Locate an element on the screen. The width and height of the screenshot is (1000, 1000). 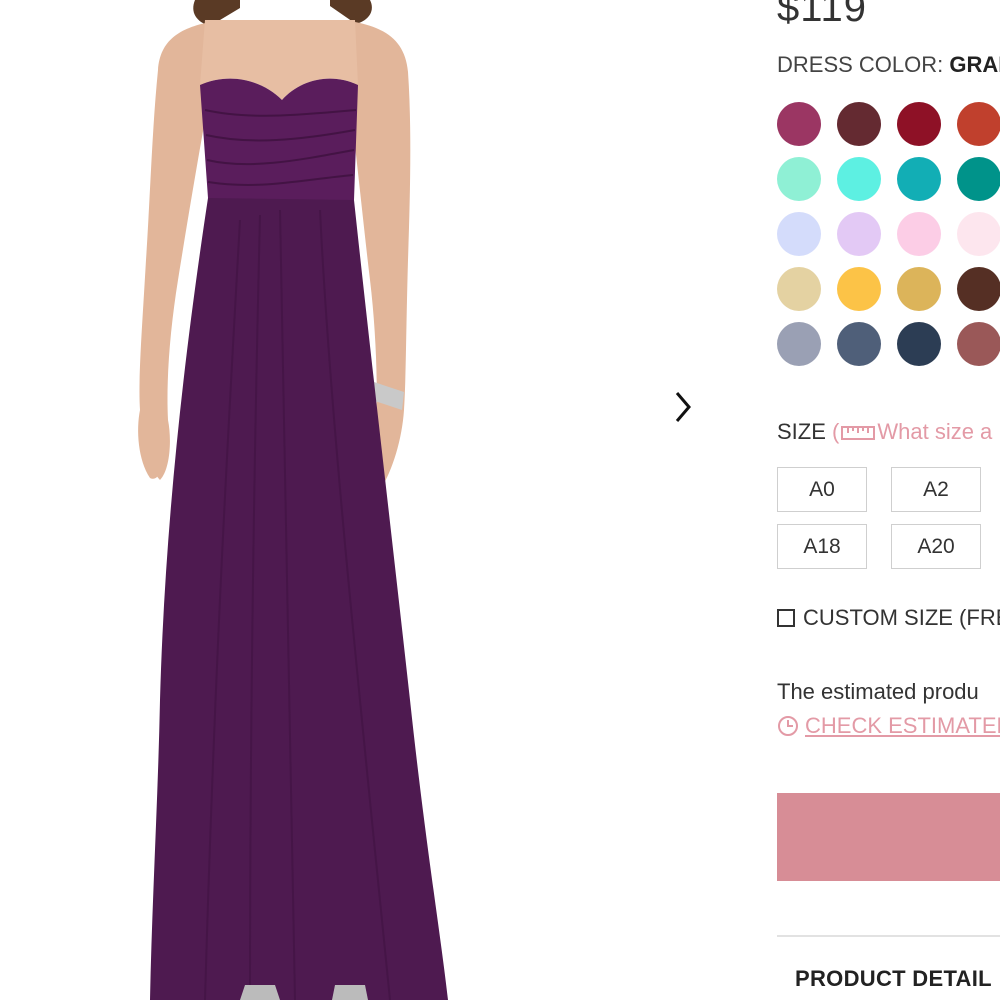
size-option-a2: A2 is located at coordinates (936, 489).